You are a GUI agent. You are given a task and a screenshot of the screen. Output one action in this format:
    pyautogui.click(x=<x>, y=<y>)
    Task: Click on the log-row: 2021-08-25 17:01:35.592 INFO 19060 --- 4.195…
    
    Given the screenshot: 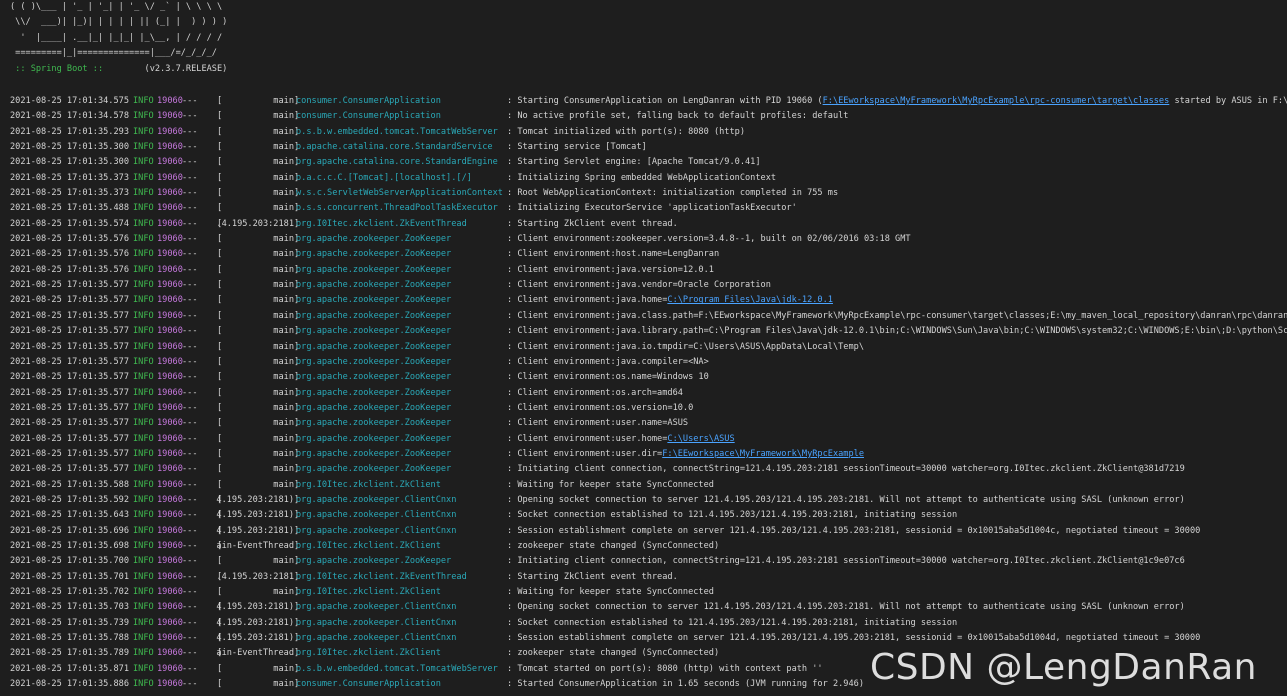 What is the action you would take?
    pyautogui.click(x=648, y=500)
    